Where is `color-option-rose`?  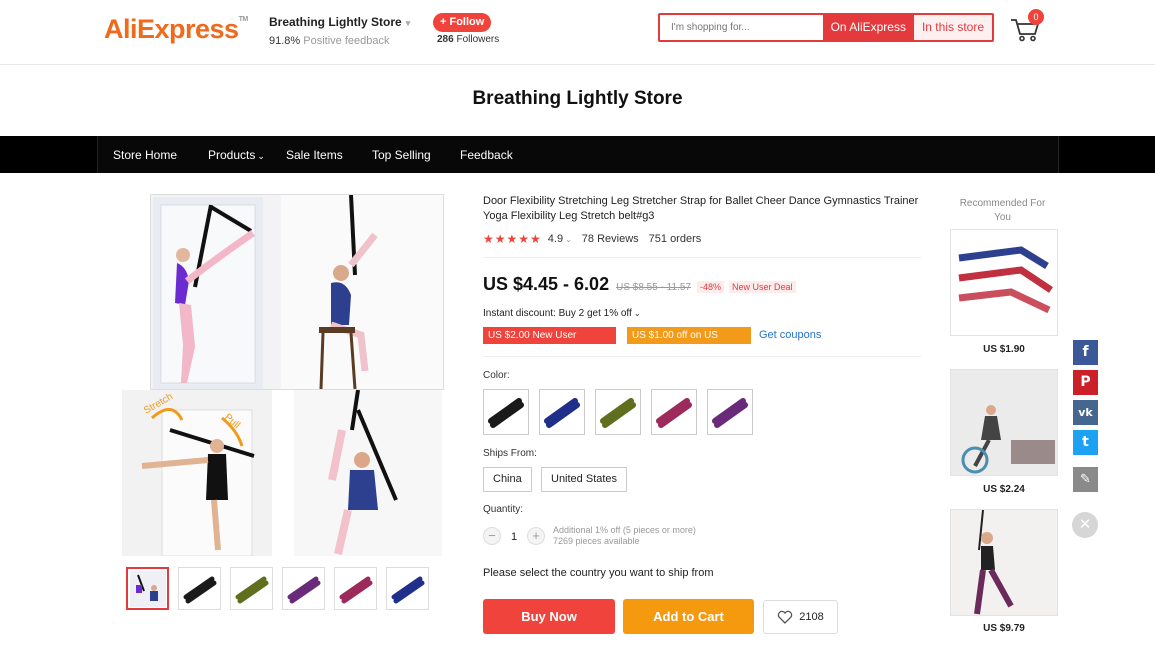
color-option-rose is located at coordinates (674, 412).